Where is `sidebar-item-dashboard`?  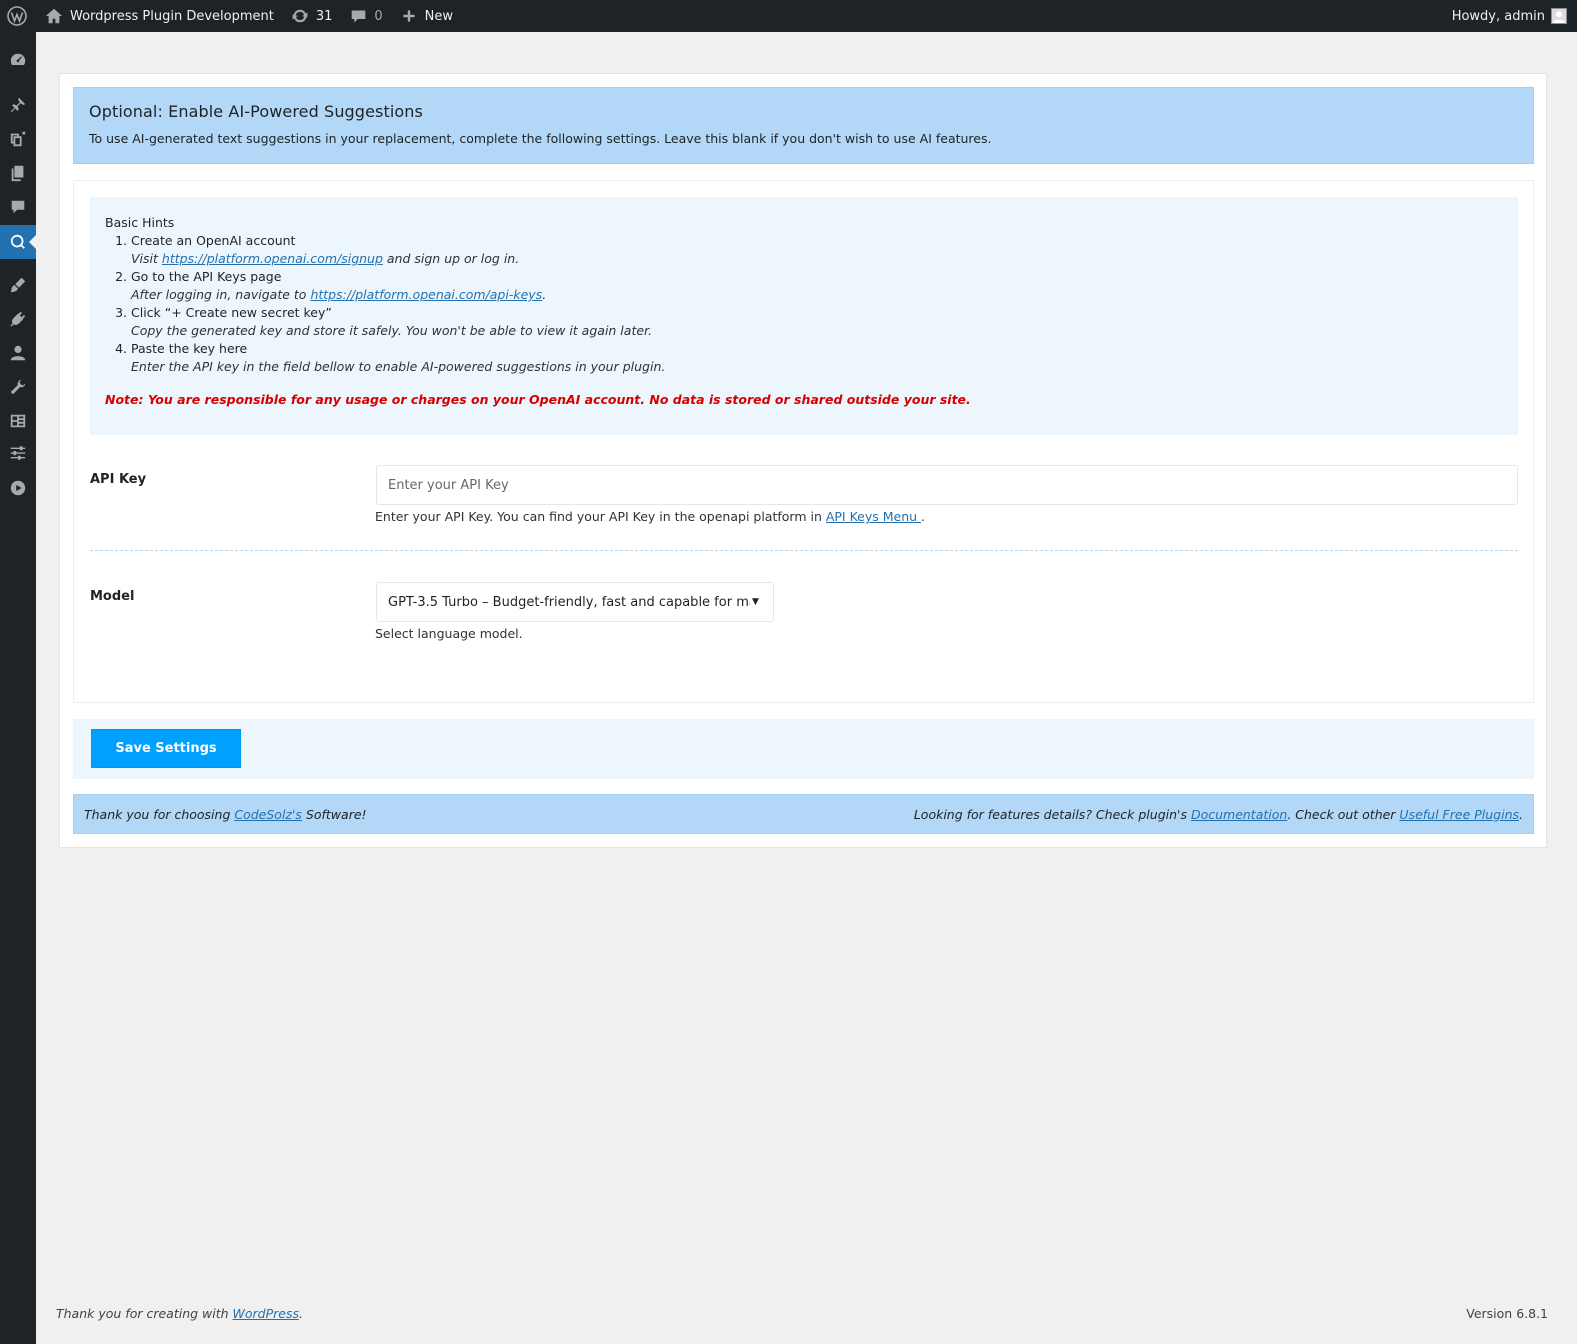
sidebar-item-dashboard is located at coordinates (18, 60).